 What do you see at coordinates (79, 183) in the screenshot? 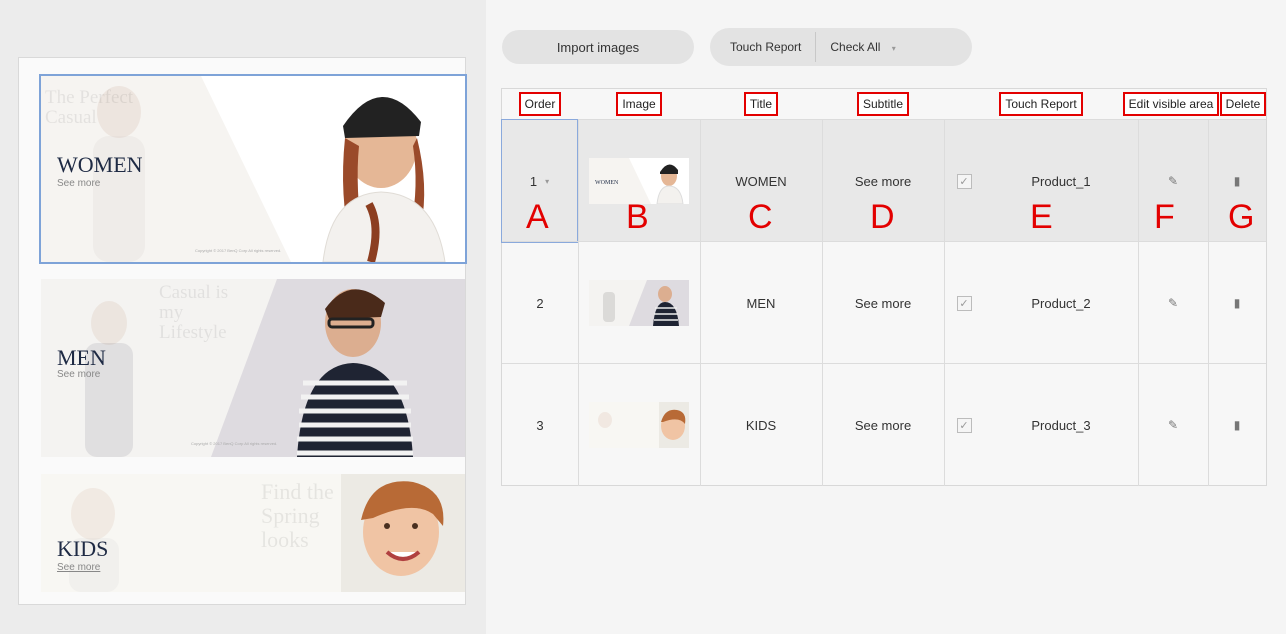
I see `banner-women-subtitle: See more` at bounding box center [79, 183].